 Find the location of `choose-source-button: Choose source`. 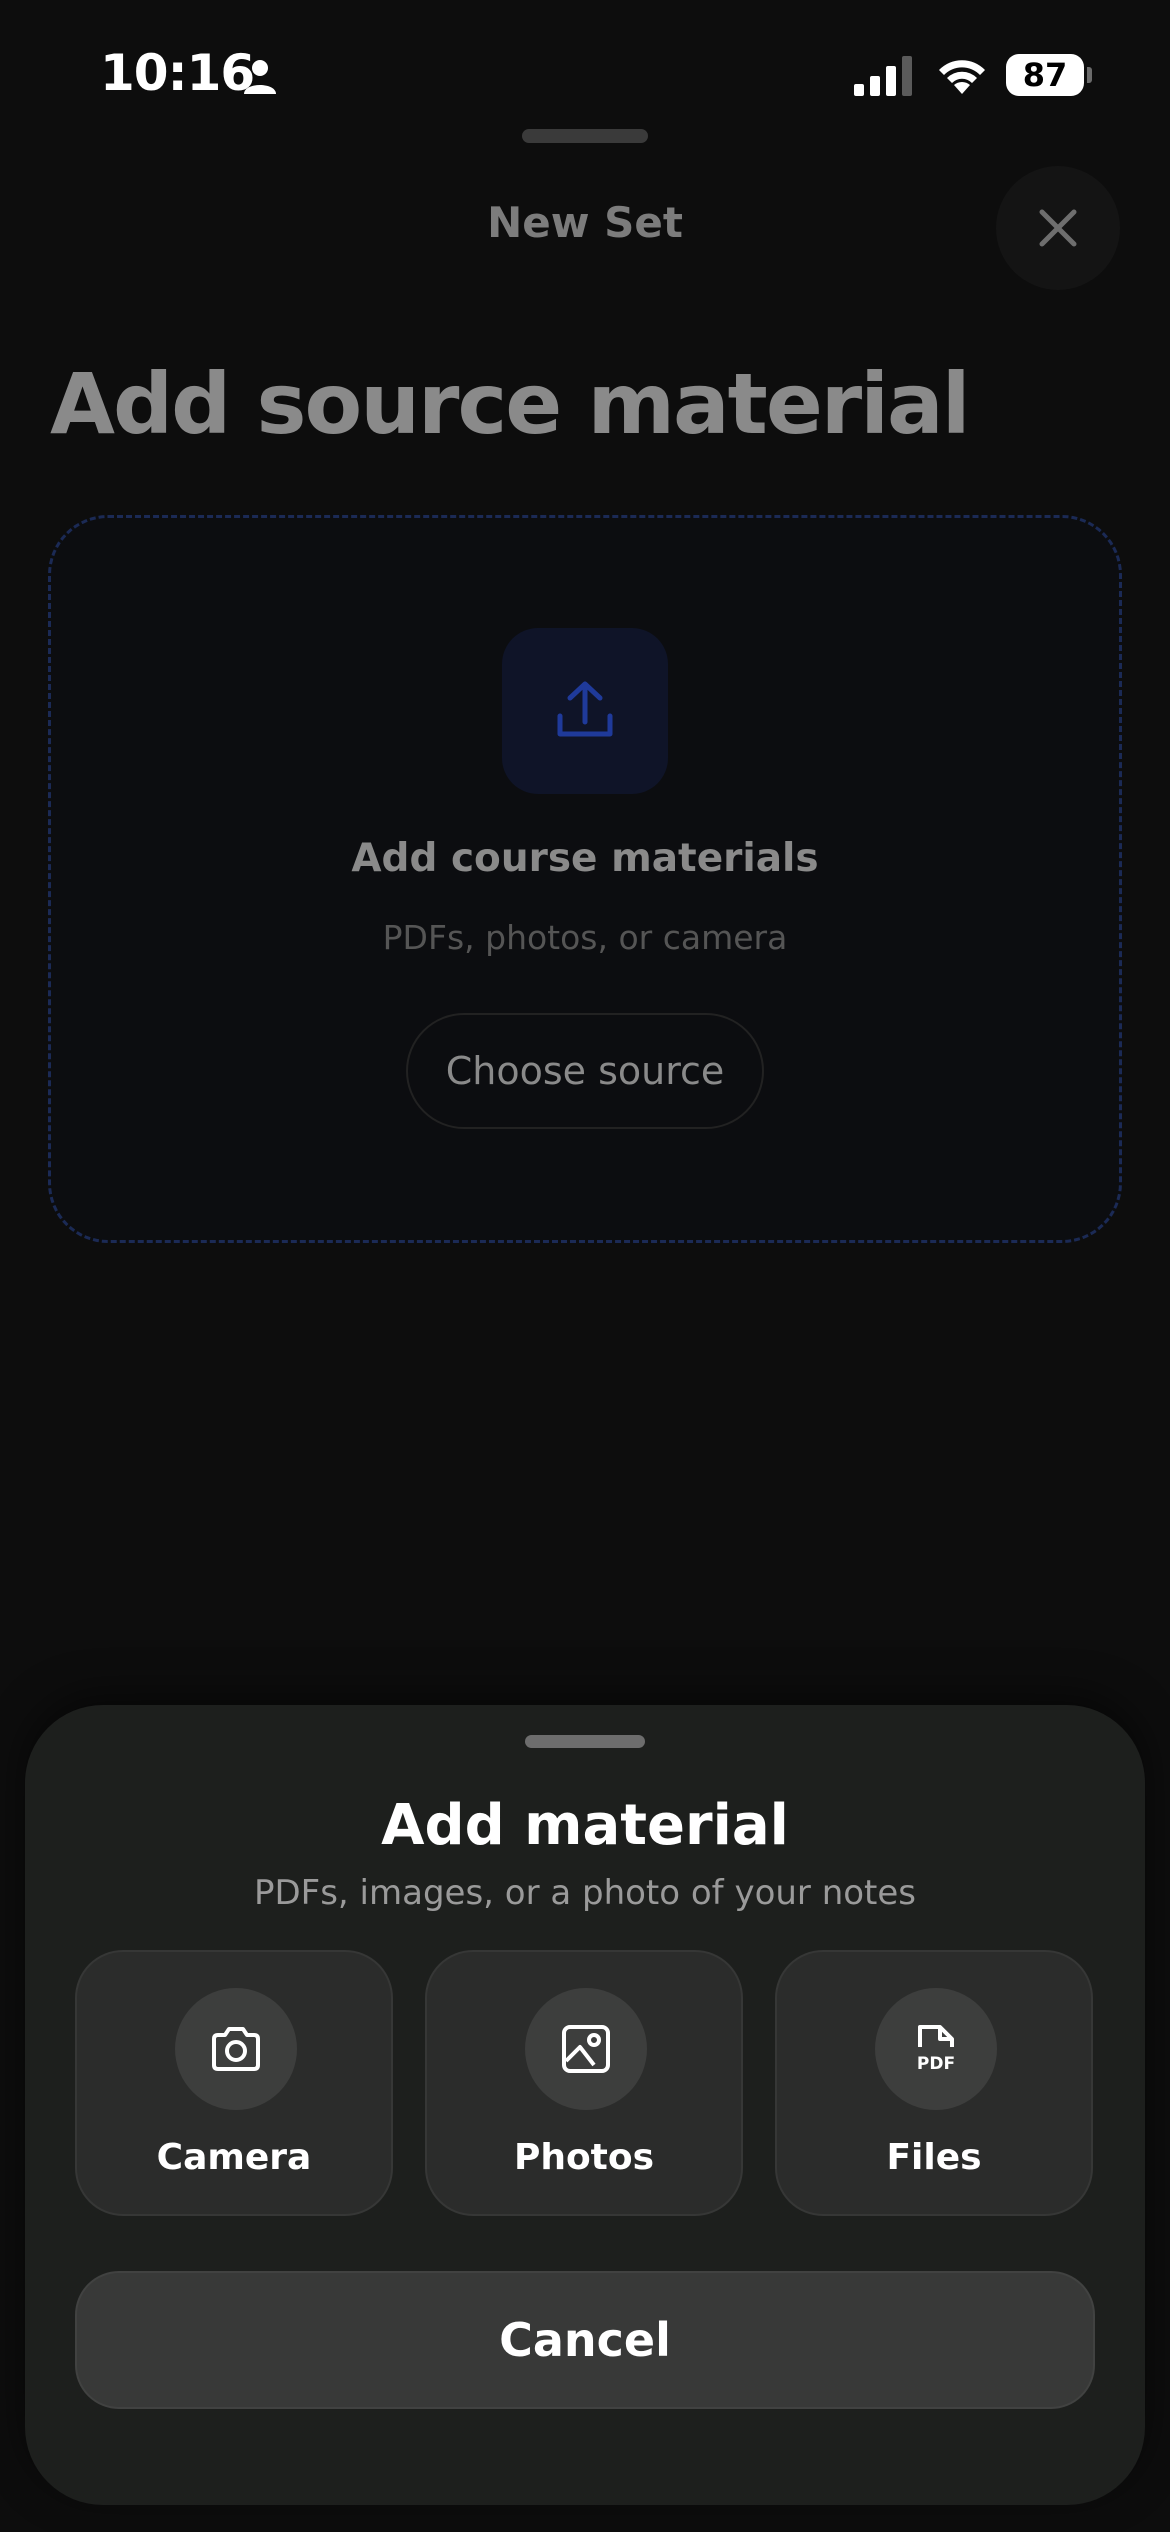

choose-source-button: Choose source is located at coordinates (585, 1071).